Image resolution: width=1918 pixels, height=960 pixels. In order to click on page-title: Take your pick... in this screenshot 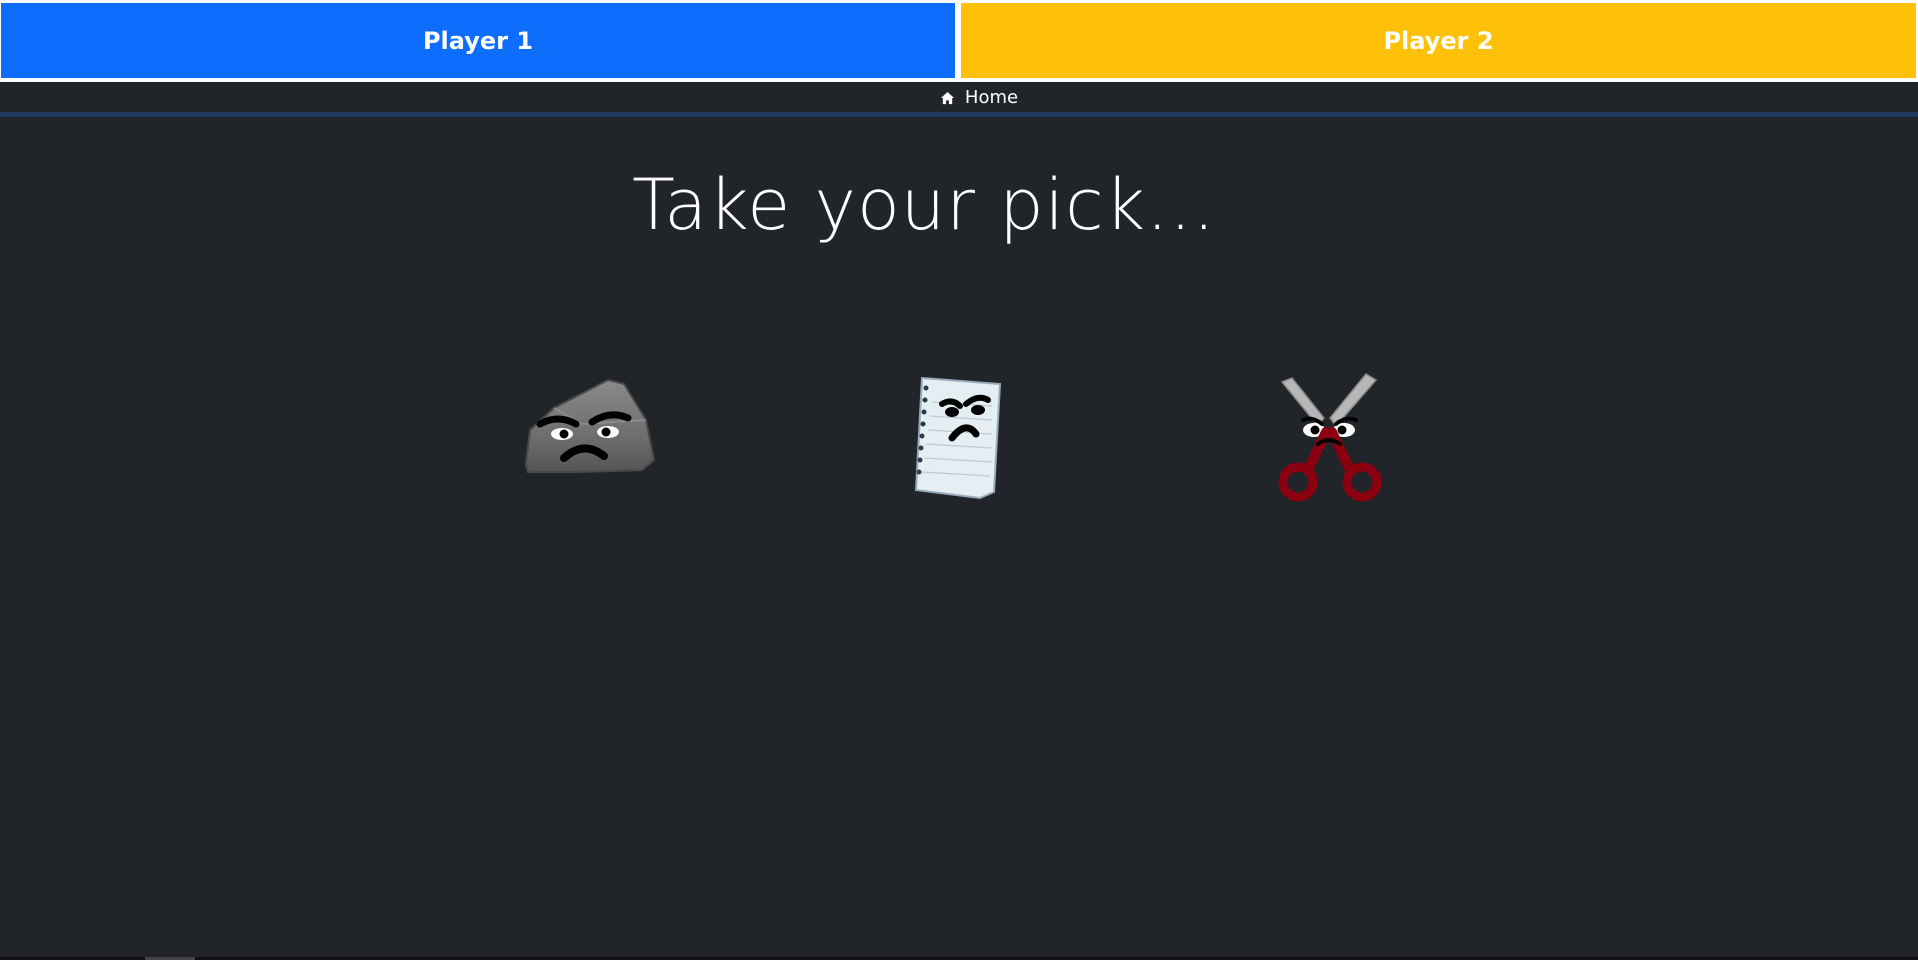, I will do `click(924, 205)`.